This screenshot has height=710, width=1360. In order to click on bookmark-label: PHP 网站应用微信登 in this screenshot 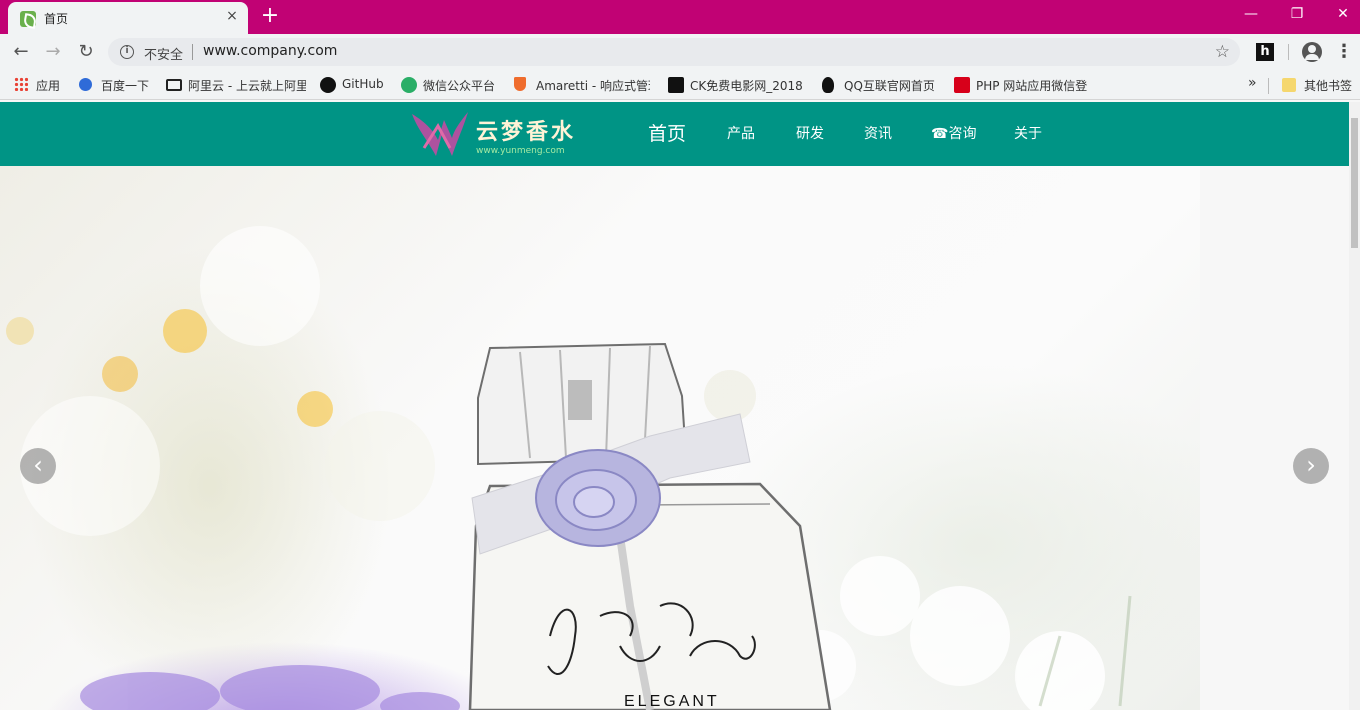, I will do `click(1032, 86)`.